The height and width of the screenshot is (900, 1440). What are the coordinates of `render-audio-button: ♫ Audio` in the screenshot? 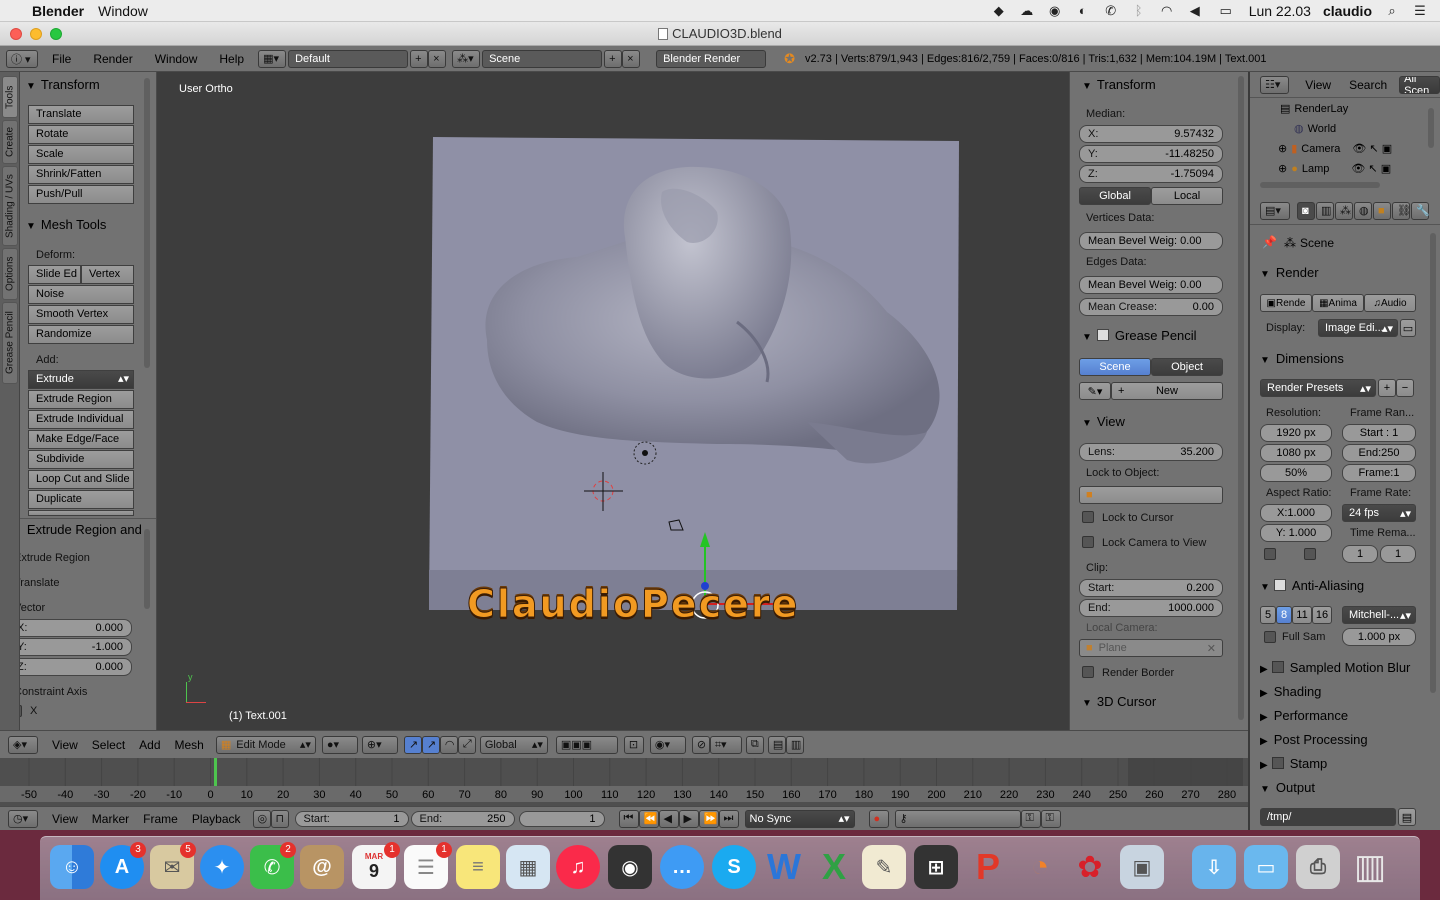 It's located at (1390, 303).